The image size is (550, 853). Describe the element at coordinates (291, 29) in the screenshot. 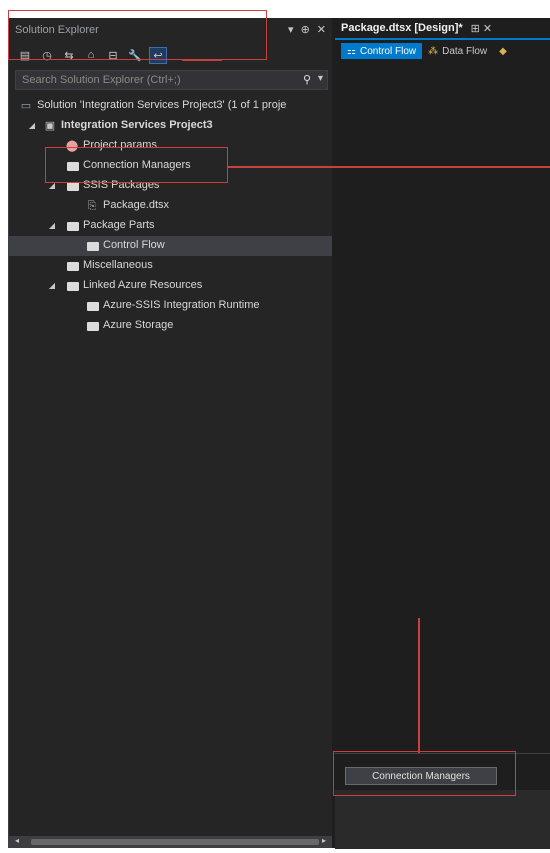

I see `dropdown-icon: ▾` at that location.